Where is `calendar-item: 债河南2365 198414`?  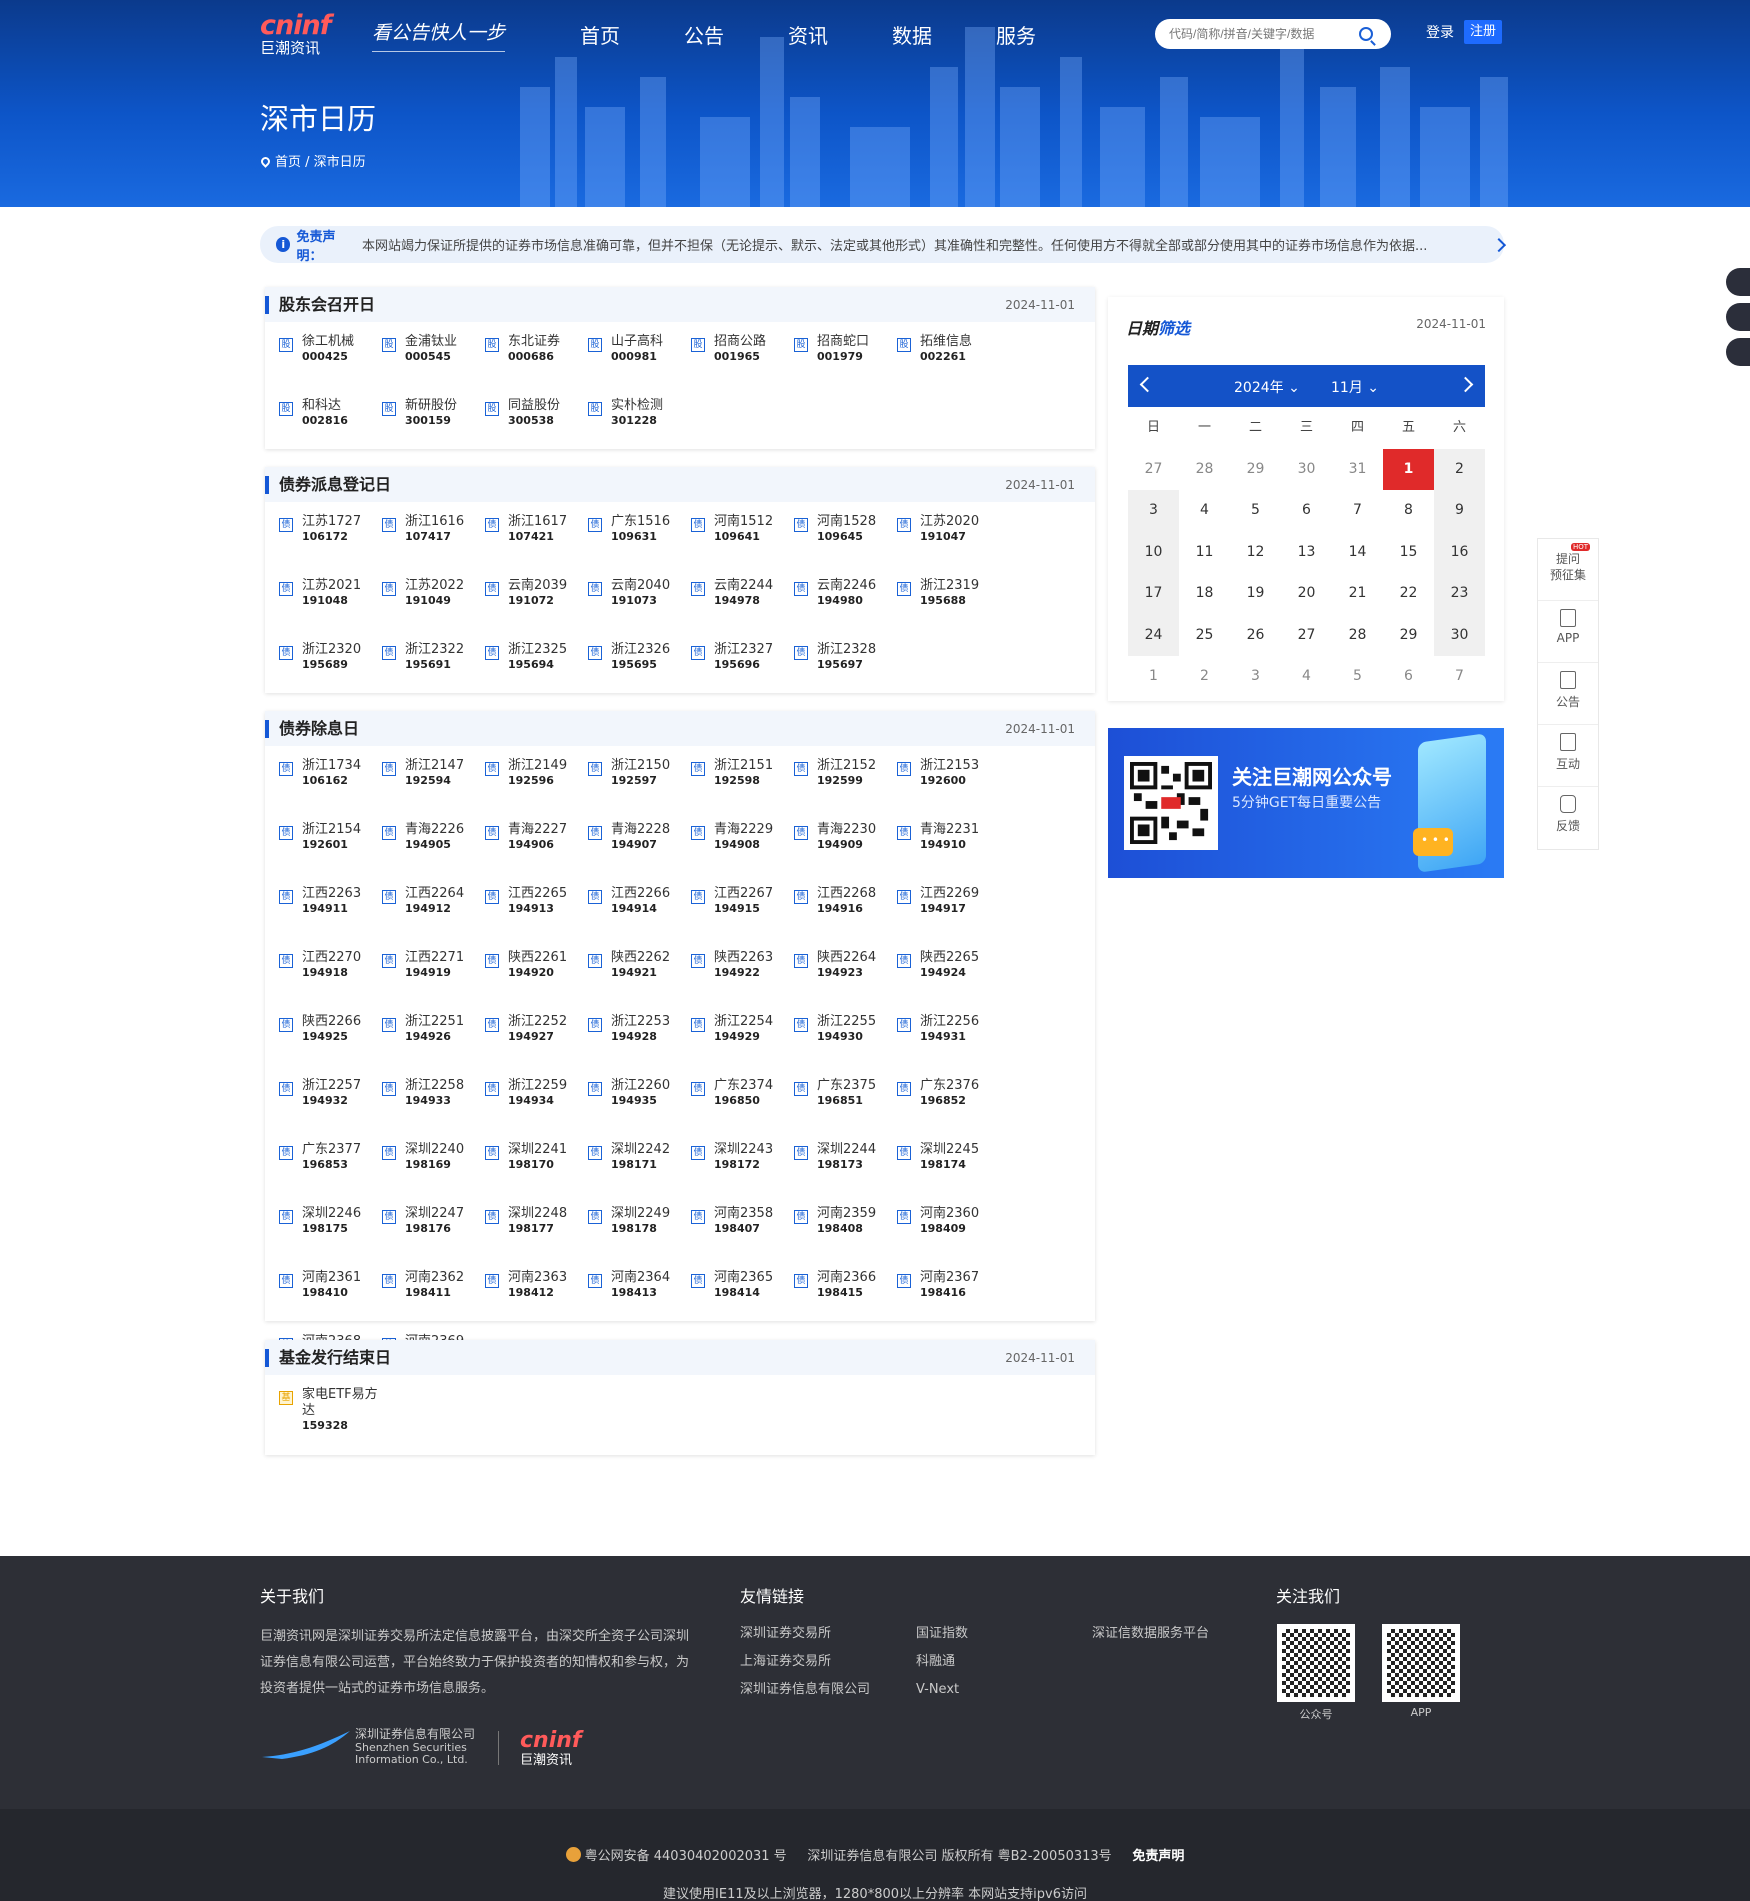 calendar-item: 债河南2365 198414 is located at coordinates (742, 1302).